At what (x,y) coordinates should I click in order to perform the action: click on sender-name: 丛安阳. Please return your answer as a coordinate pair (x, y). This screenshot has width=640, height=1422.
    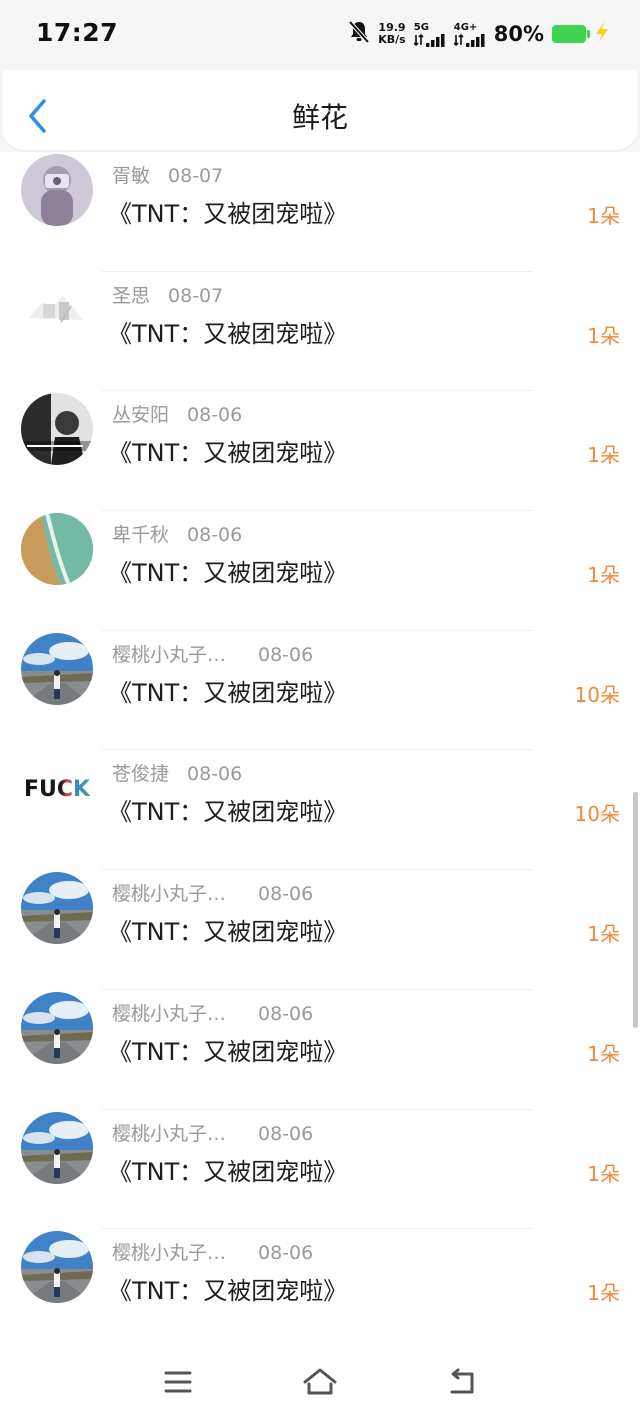
    Looking at the image, I should click on (141, 415).